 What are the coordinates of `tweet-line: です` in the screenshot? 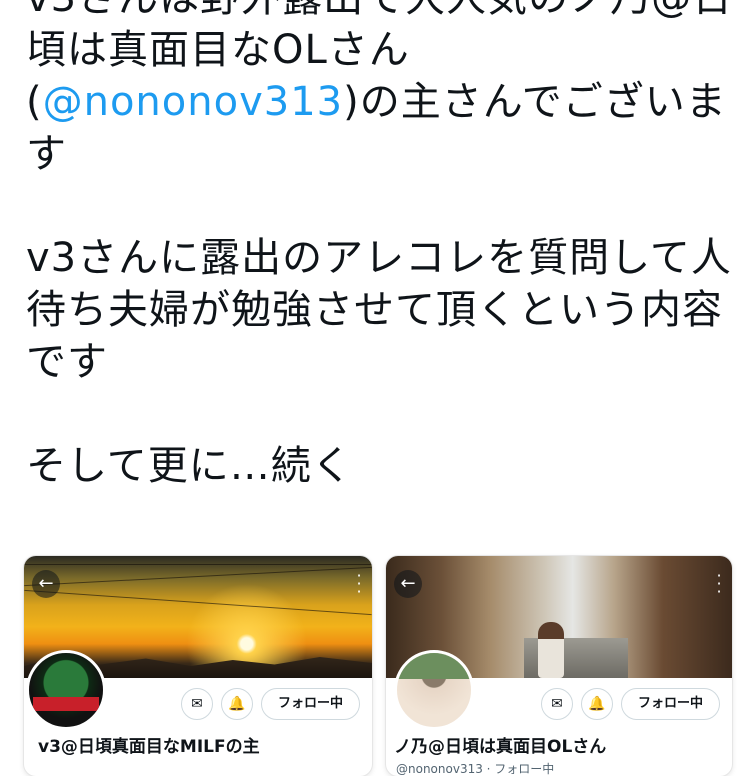 It's located at (67, 362).